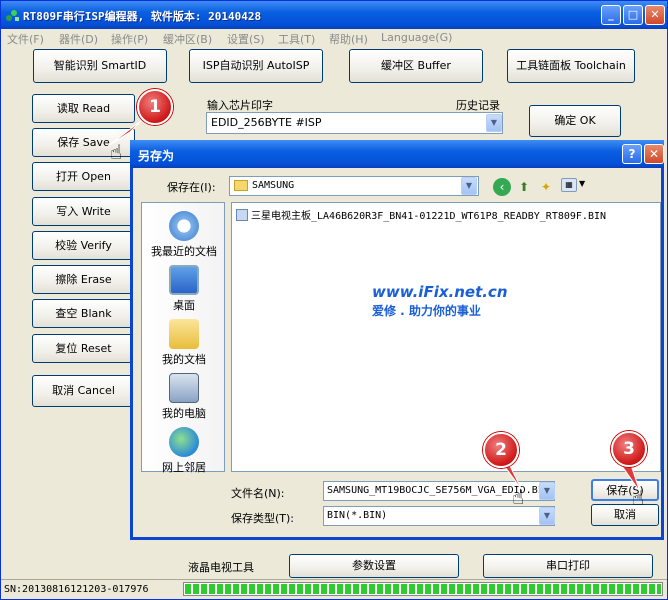 The width and height of the screenshot is (668, 600). I want to click on callout-3: 3, so click(629, 449).